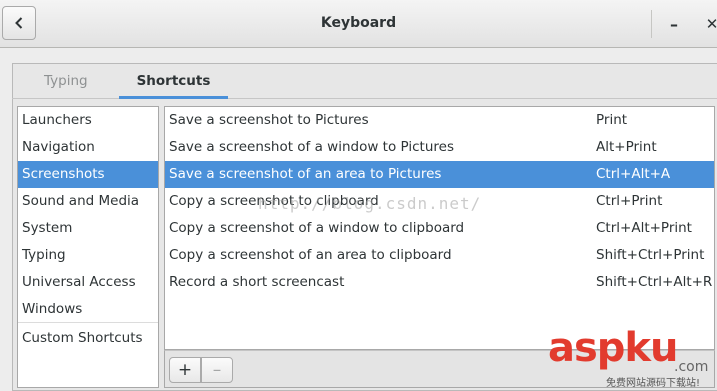 This screenshot has width=717, height=391. I want to click on watermark-logo-text: aspku, so click(613, 348).